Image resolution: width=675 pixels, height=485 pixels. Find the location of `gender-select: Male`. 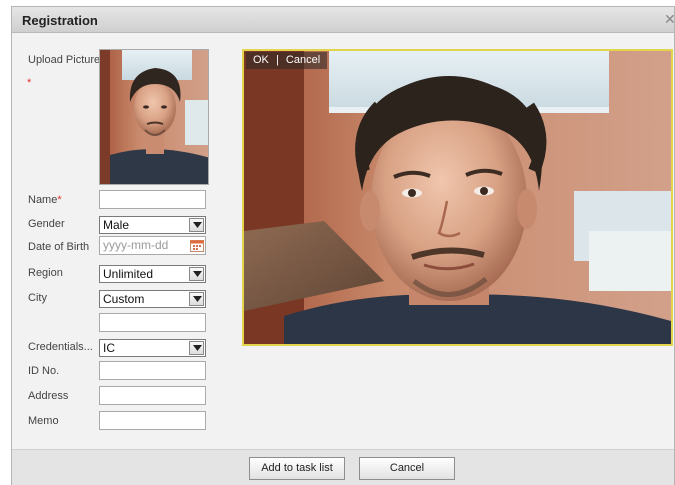

gender-select: Male is located at coordinates (152, 225).